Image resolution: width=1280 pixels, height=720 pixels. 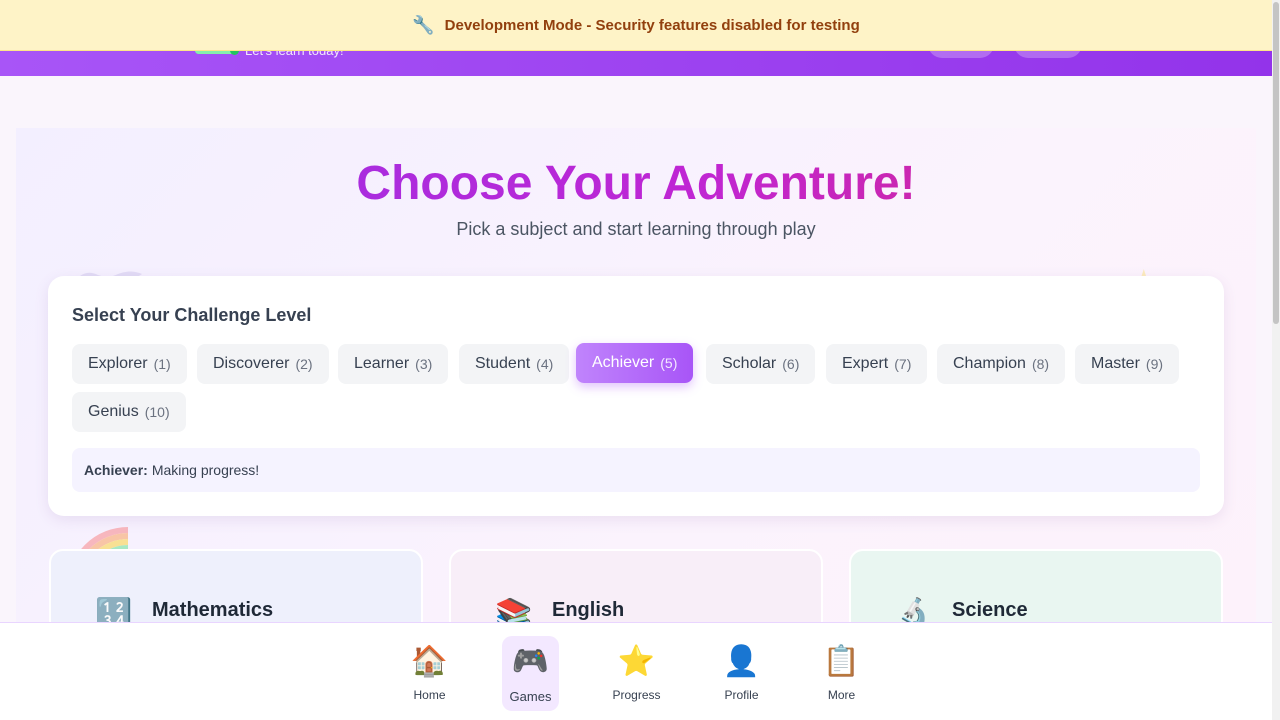 I want to click on nav-item-progress: ⭐ Progress, so click(x=636, y=673).